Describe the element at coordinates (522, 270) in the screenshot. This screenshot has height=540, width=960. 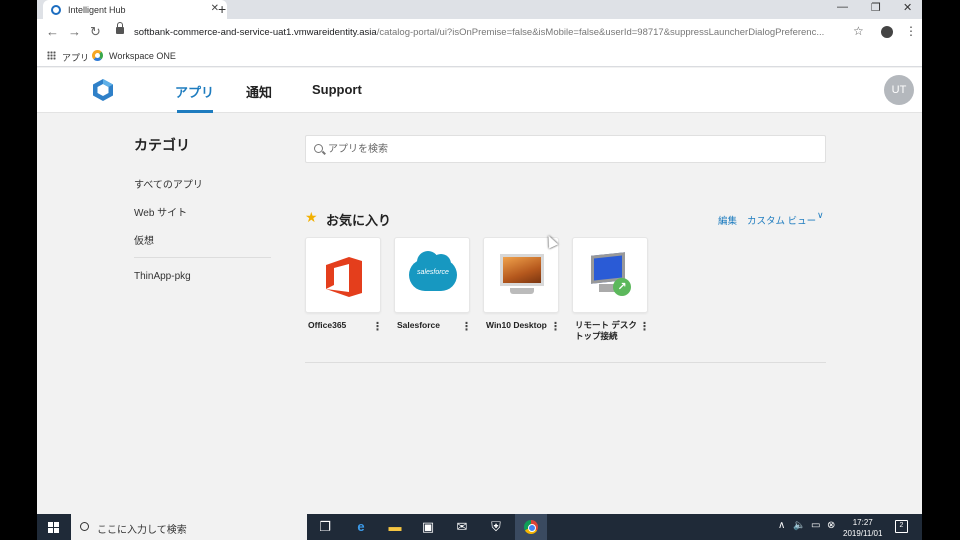
I see `desktop-monitor-icon` at that location.